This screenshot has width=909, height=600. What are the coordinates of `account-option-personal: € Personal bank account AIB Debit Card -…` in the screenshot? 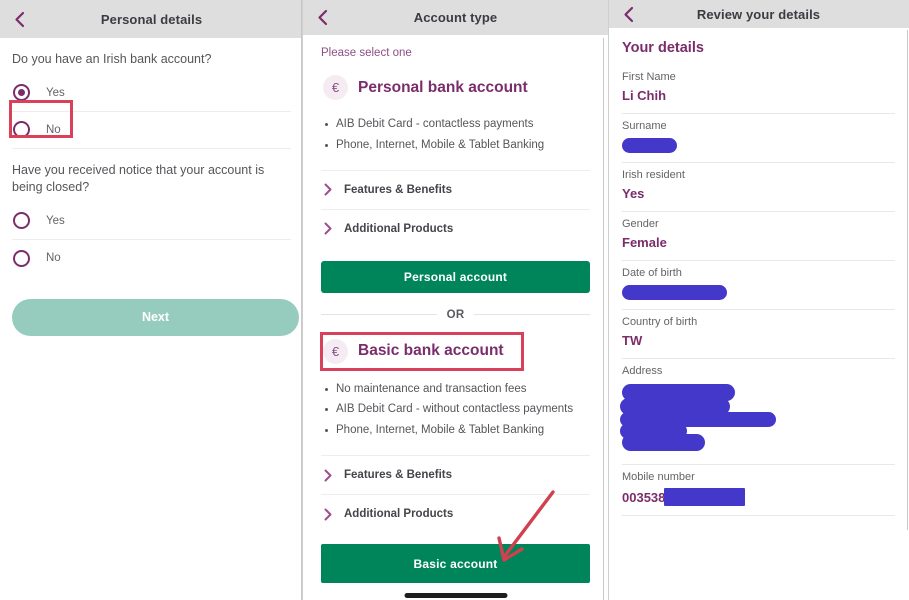 It's located at (455, 182).